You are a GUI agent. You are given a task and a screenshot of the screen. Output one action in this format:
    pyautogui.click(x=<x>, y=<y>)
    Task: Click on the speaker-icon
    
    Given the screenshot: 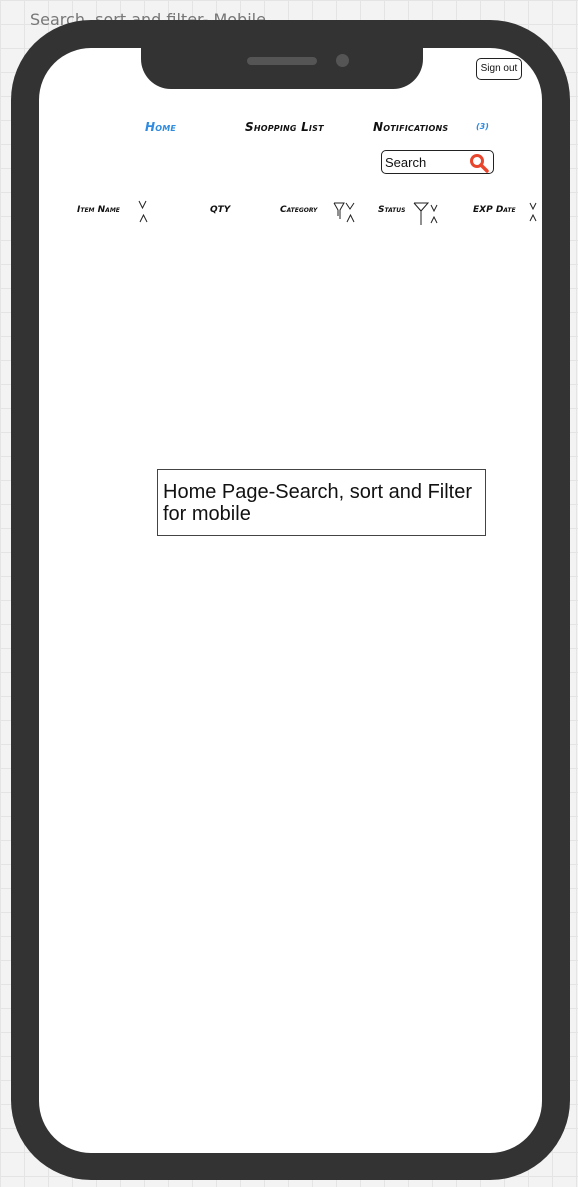 What is the action you would take?
    pyautogui.click(x=282, y=61)
    